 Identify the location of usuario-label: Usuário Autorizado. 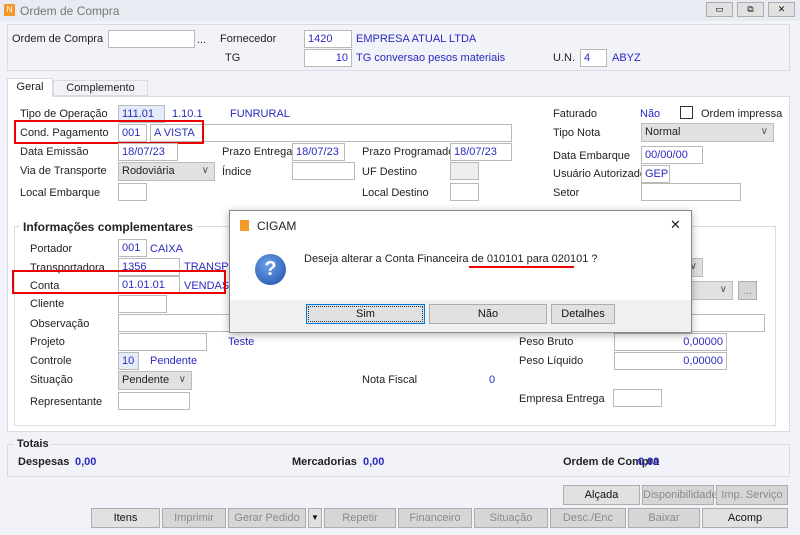
(599, 174).